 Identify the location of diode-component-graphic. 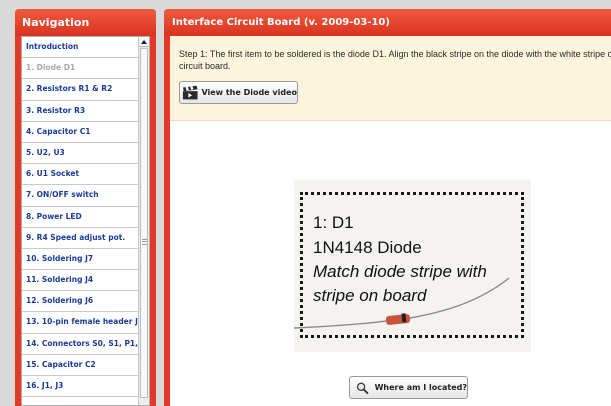
(402, 303).